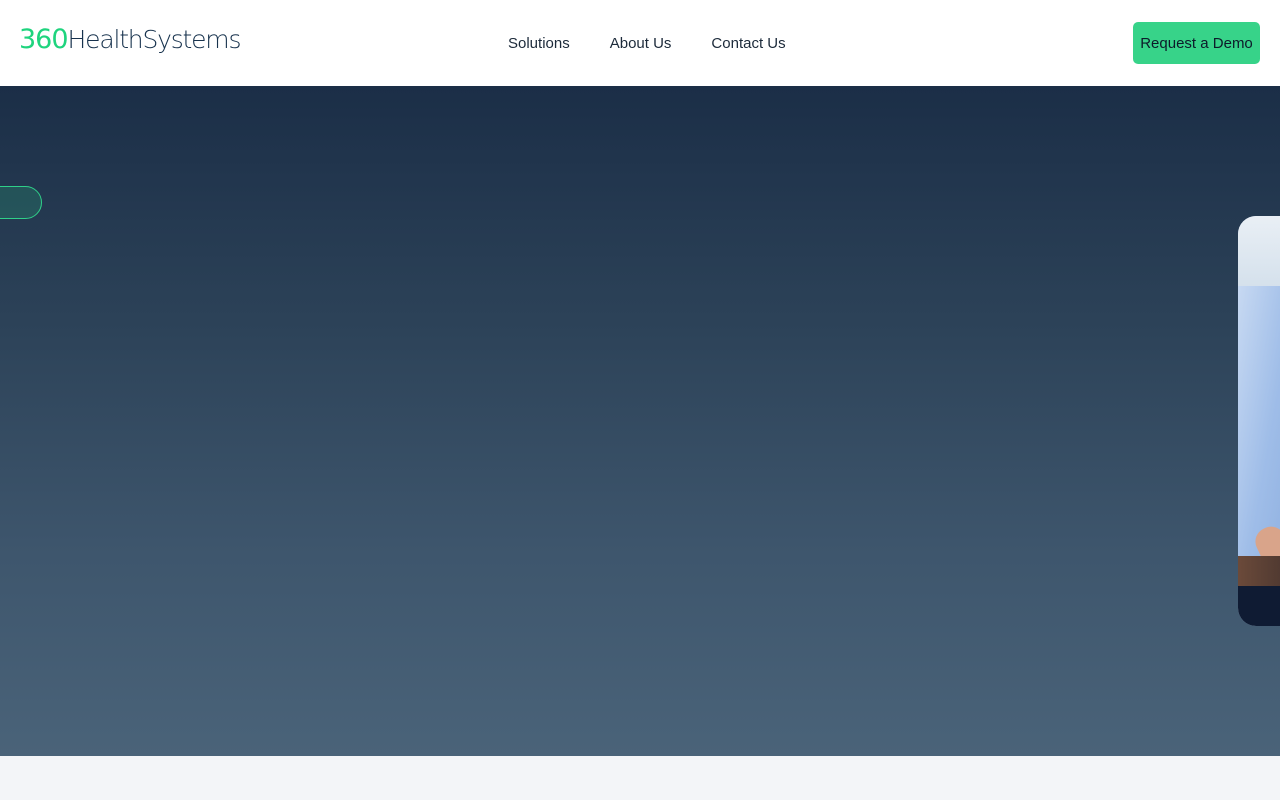 Image resolution: width=1280 pixels, height=800 pixels. What do you see at coordinates (748, 43) in the screenshot?
I see `nav-contact-us: Contact Us` at bounding box center [748, 43].